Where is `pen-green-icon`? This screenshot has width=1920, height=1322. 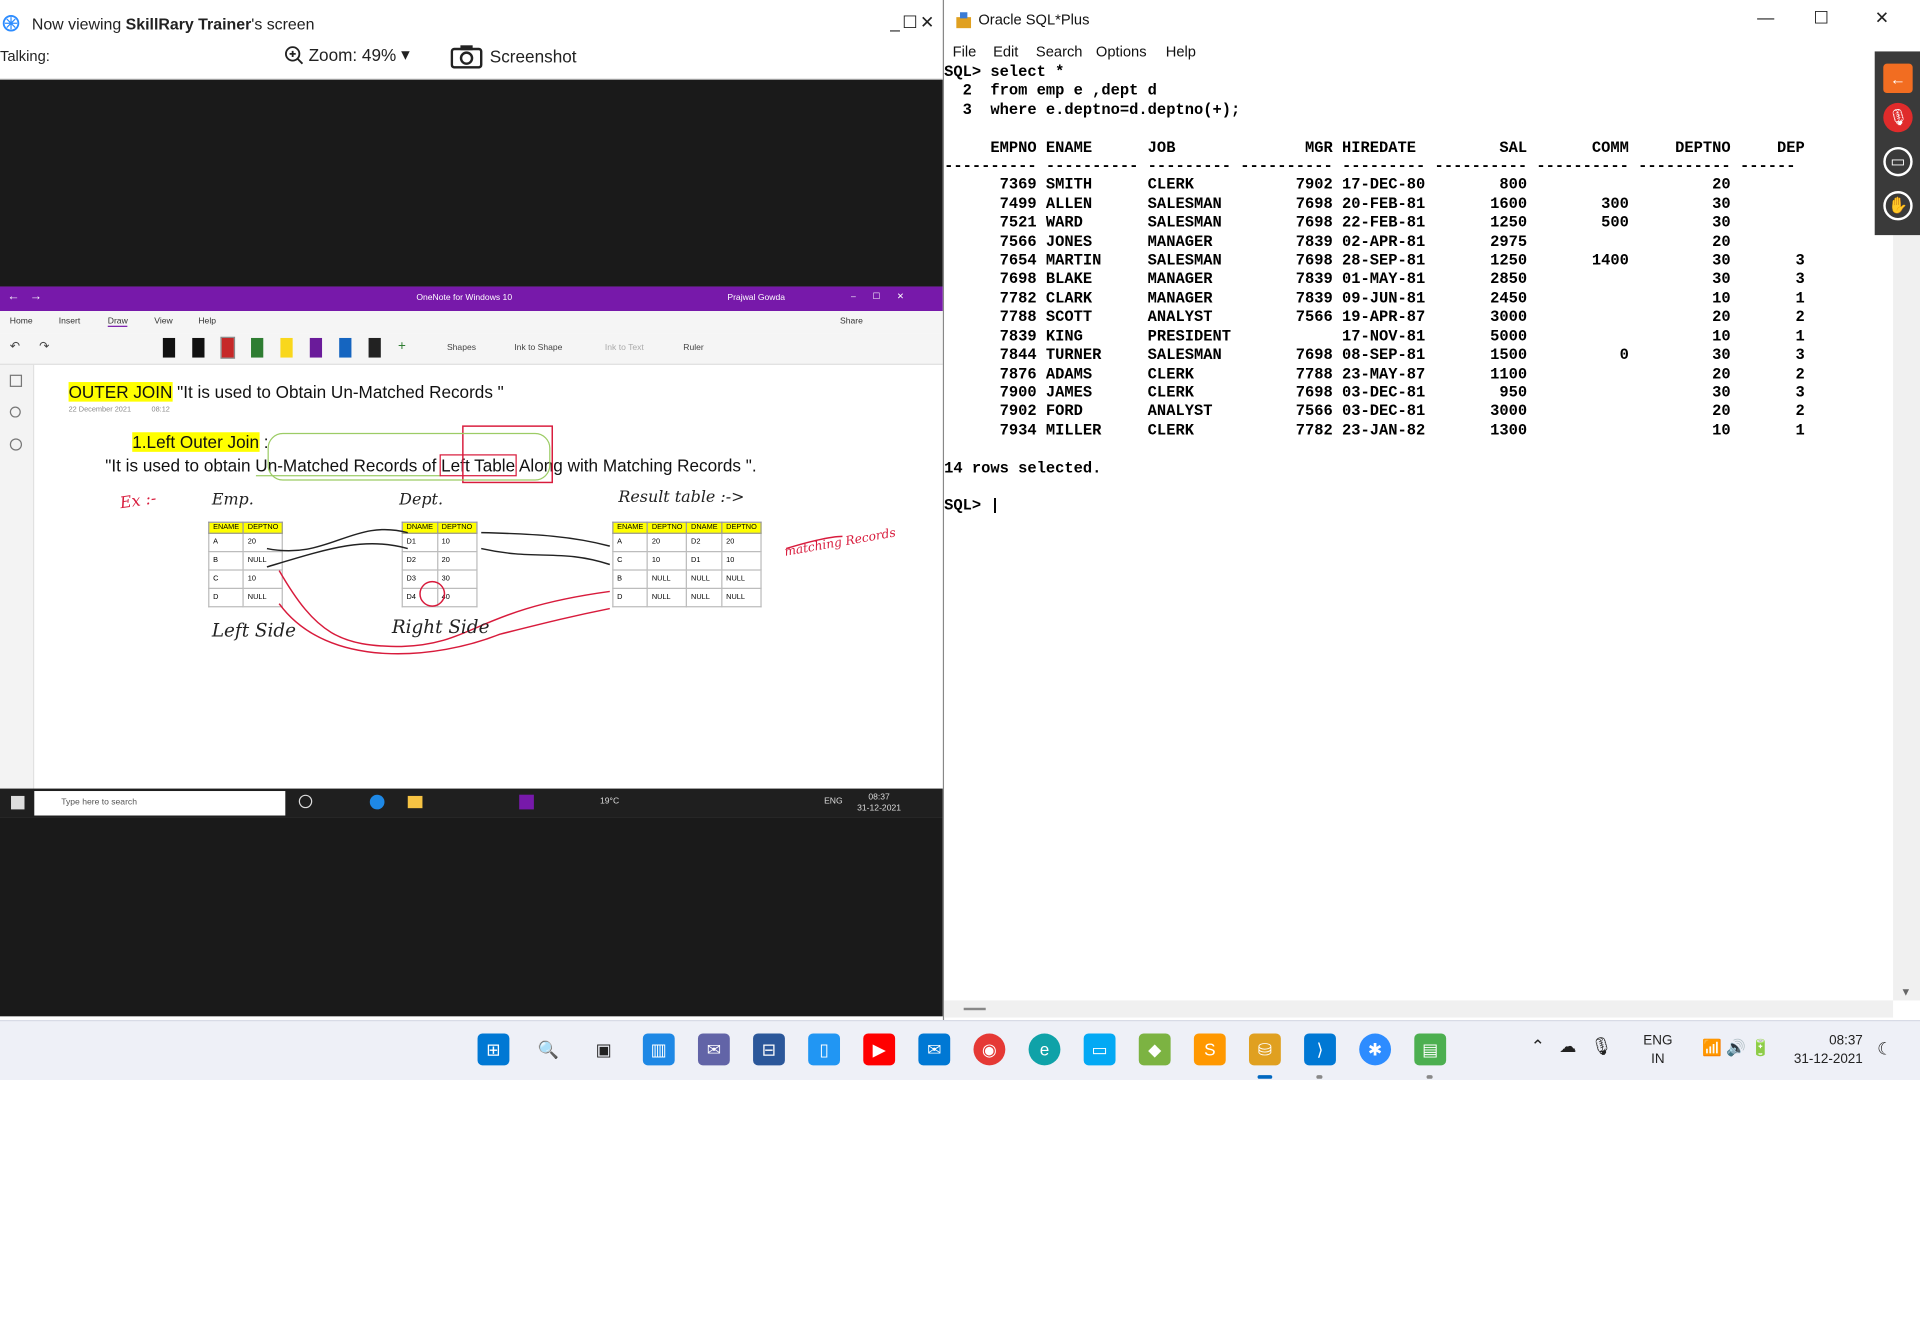 pen-green-icon is located at coordinates (257, 347).